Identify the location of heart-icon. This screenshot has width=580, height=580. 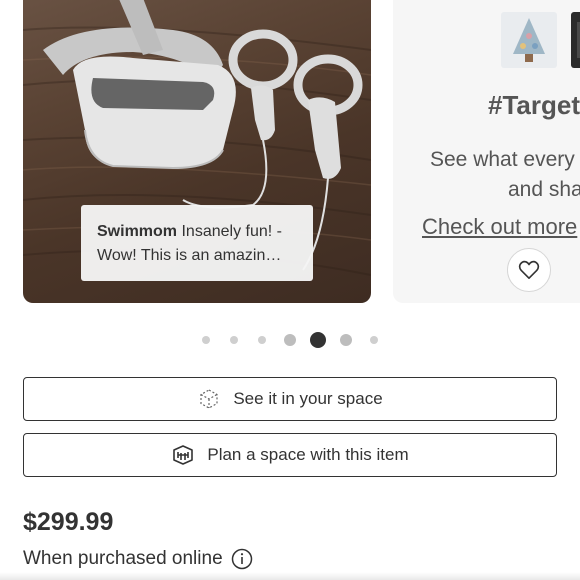
(529, 269).